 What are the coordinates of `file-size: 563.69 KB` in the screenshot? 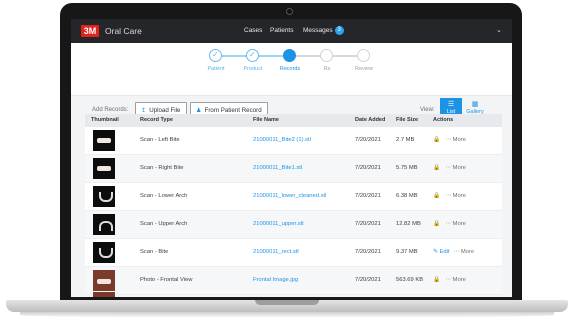 It's located at (410, 280).